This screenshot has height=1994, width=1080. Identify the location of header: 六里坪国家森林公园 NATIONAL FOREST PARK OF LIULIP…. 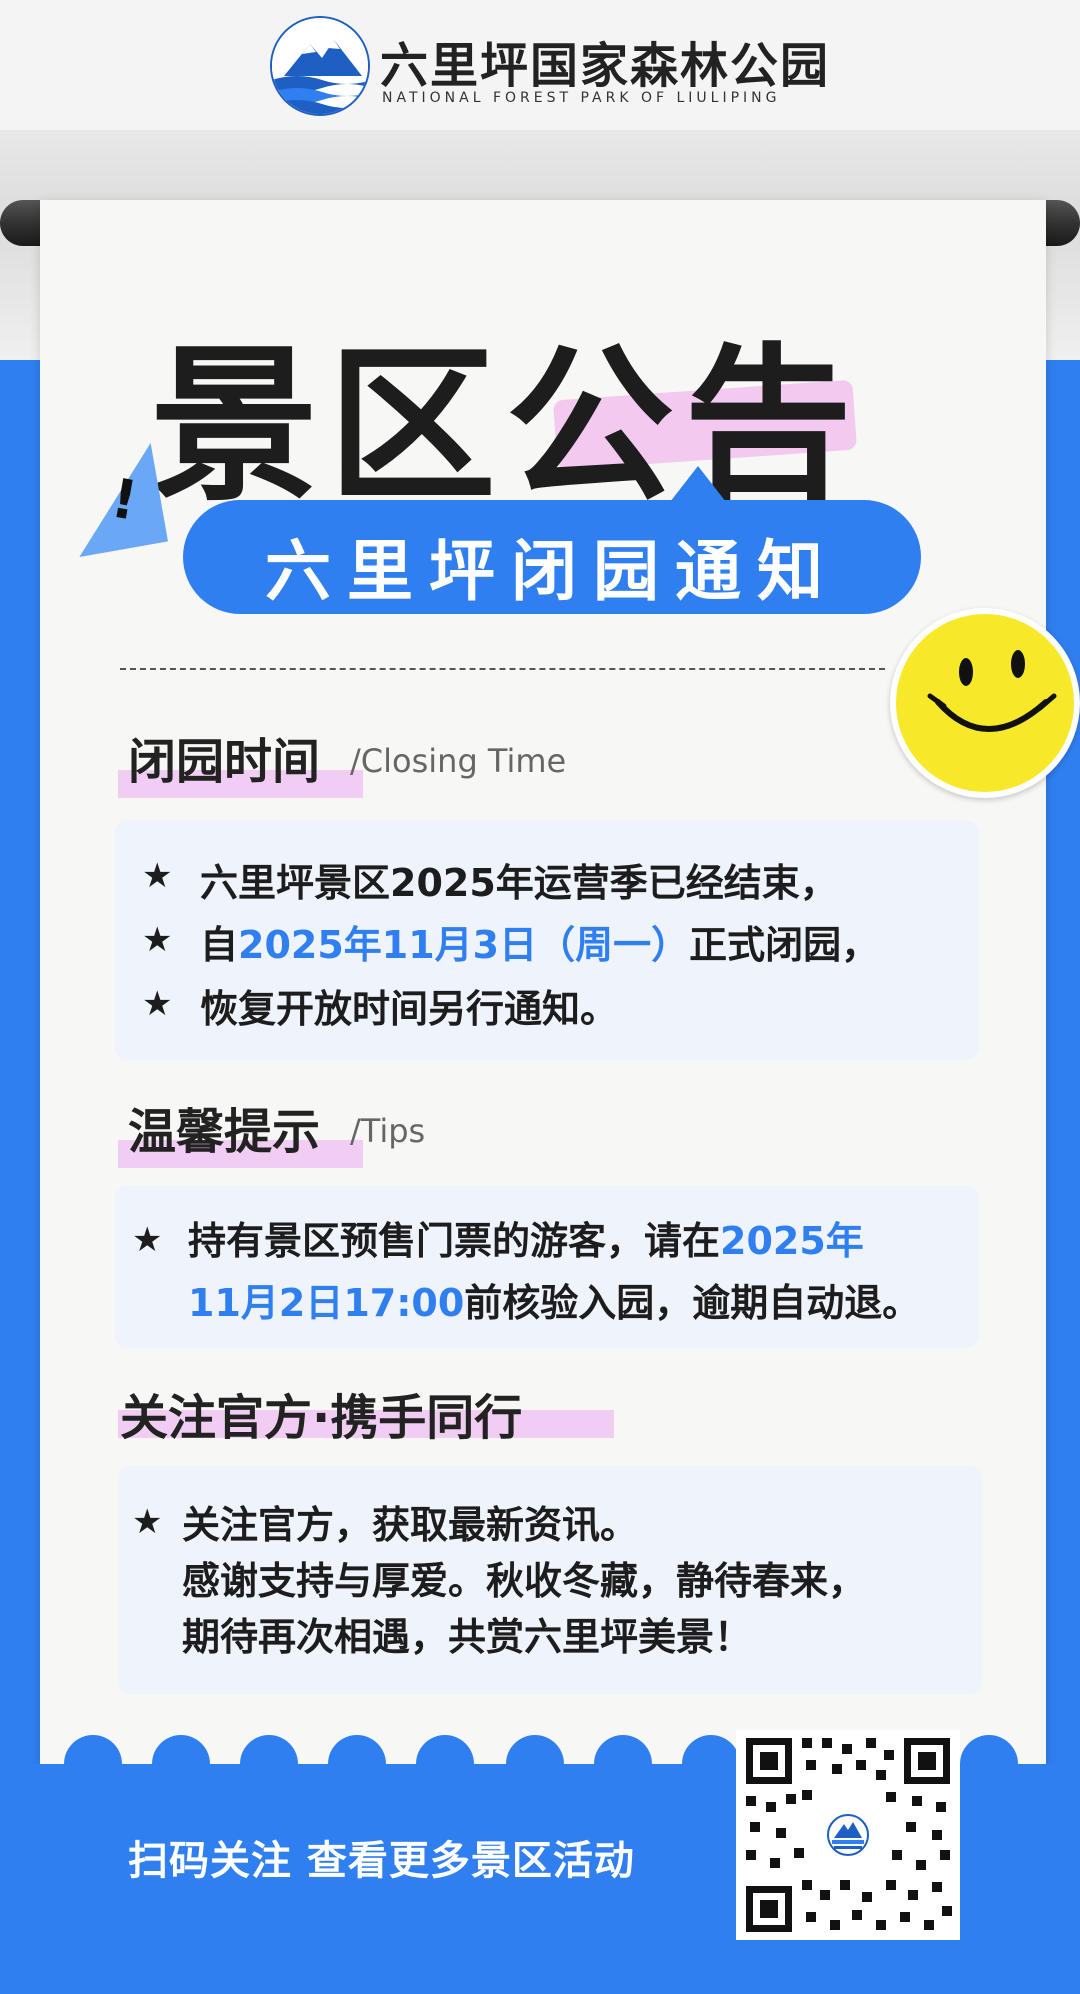
(540, 65).